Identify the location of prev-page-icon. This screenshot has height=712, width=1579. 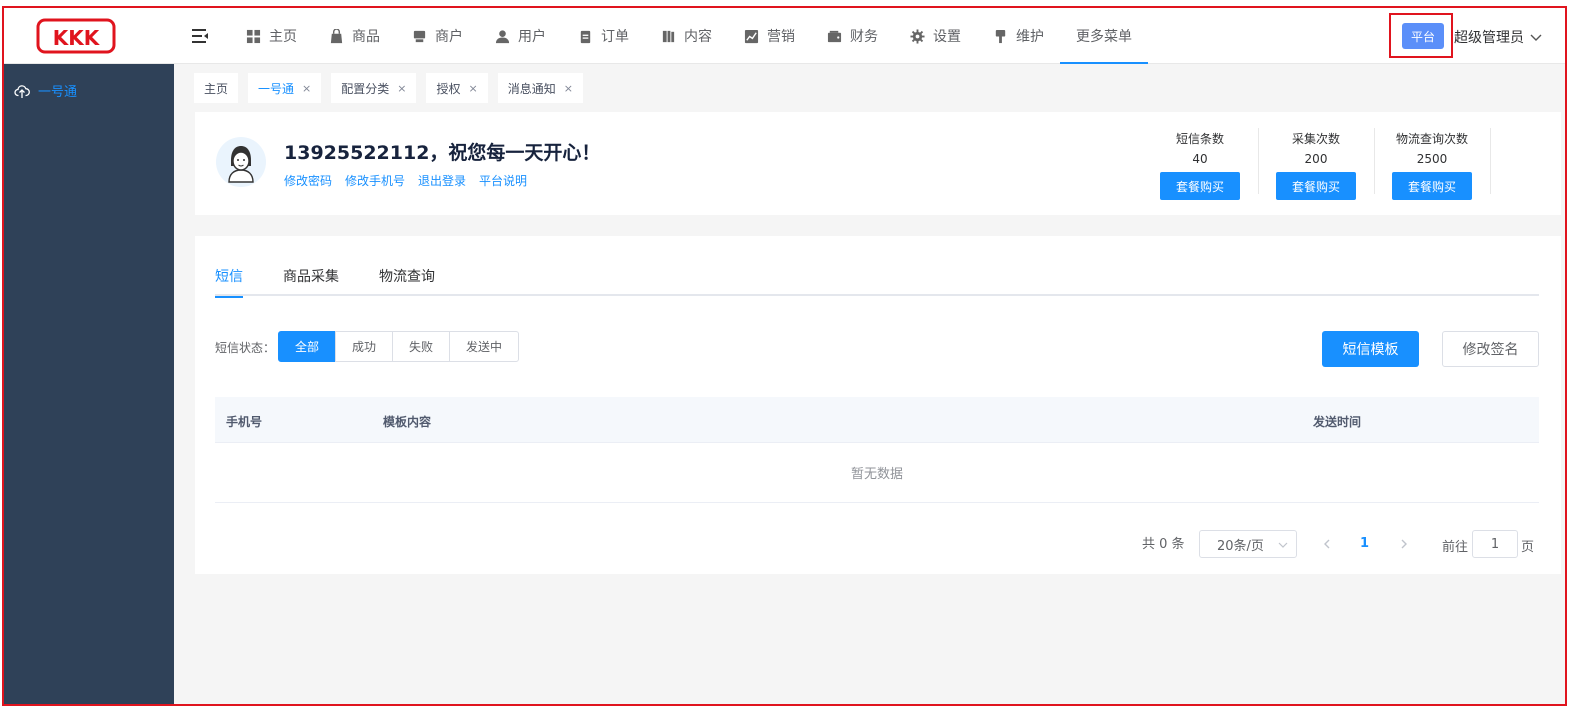
(1327, 544).